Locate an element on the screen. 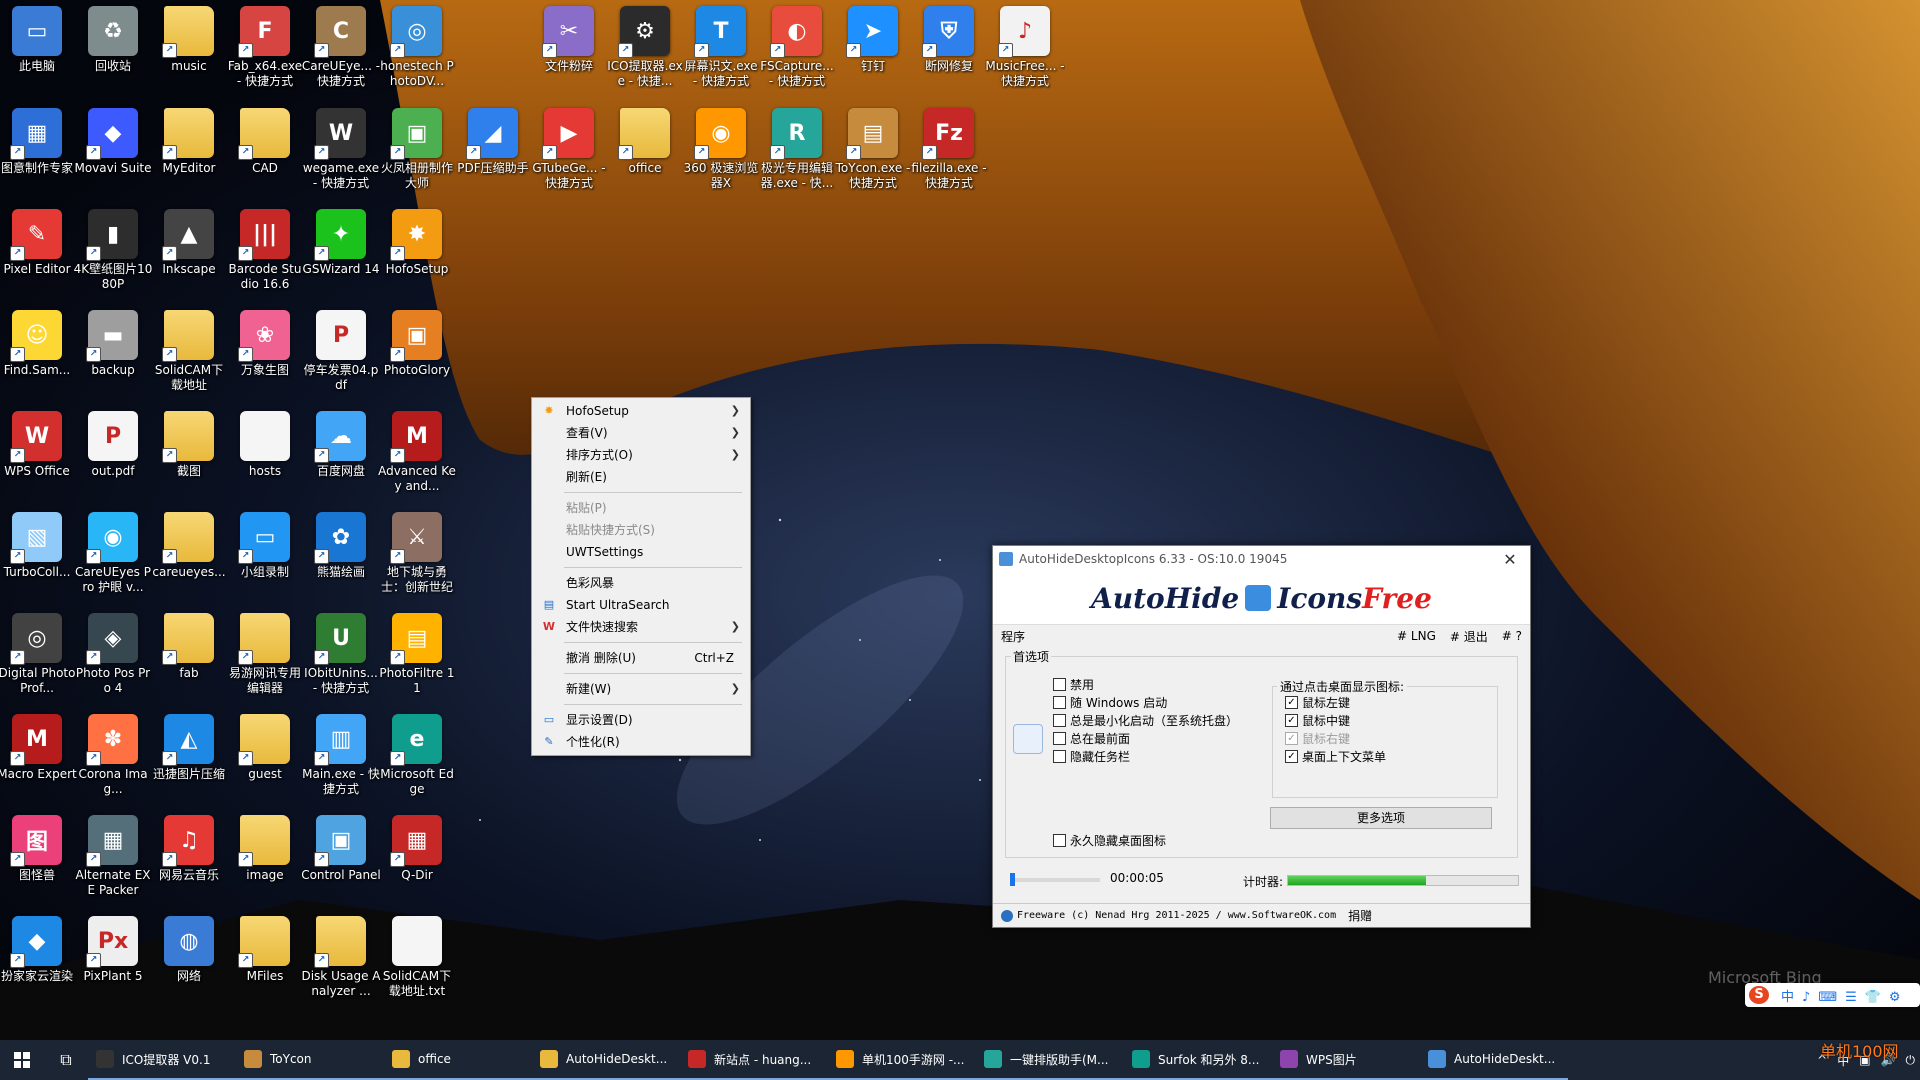  context-menu-item: UWTSettings is located at coordinates (641, 552).